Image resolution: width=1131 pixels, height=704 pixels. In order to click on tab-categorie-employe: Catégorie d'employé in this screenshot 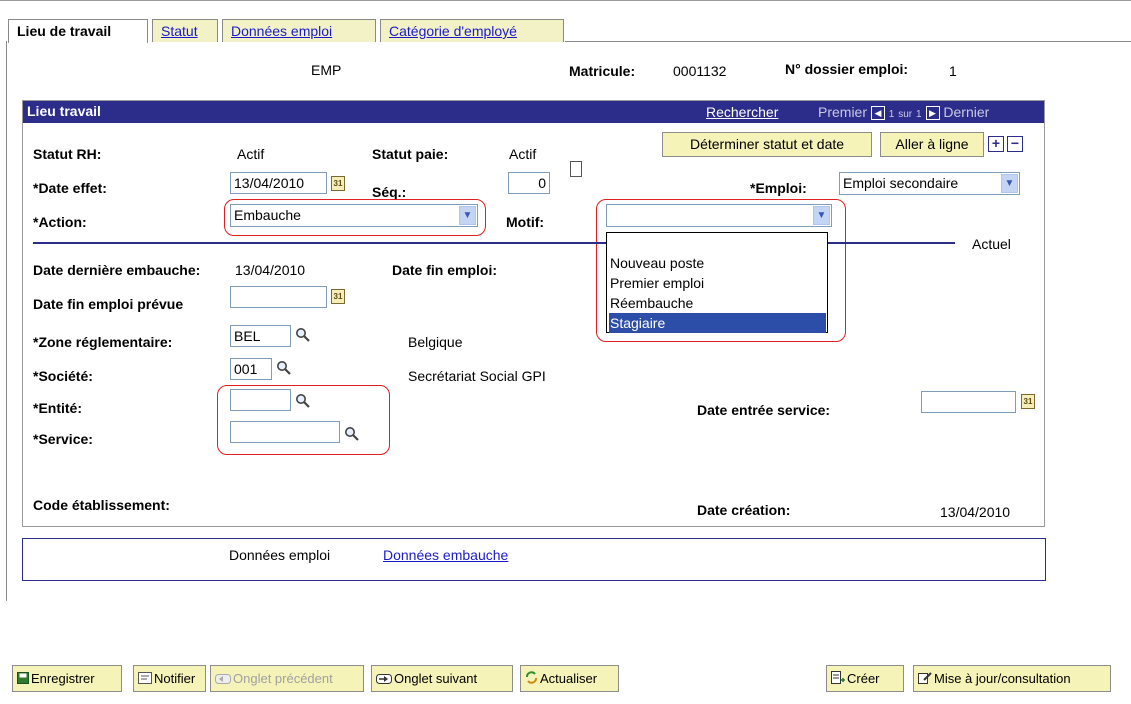, I will do `click(472, 30)`.